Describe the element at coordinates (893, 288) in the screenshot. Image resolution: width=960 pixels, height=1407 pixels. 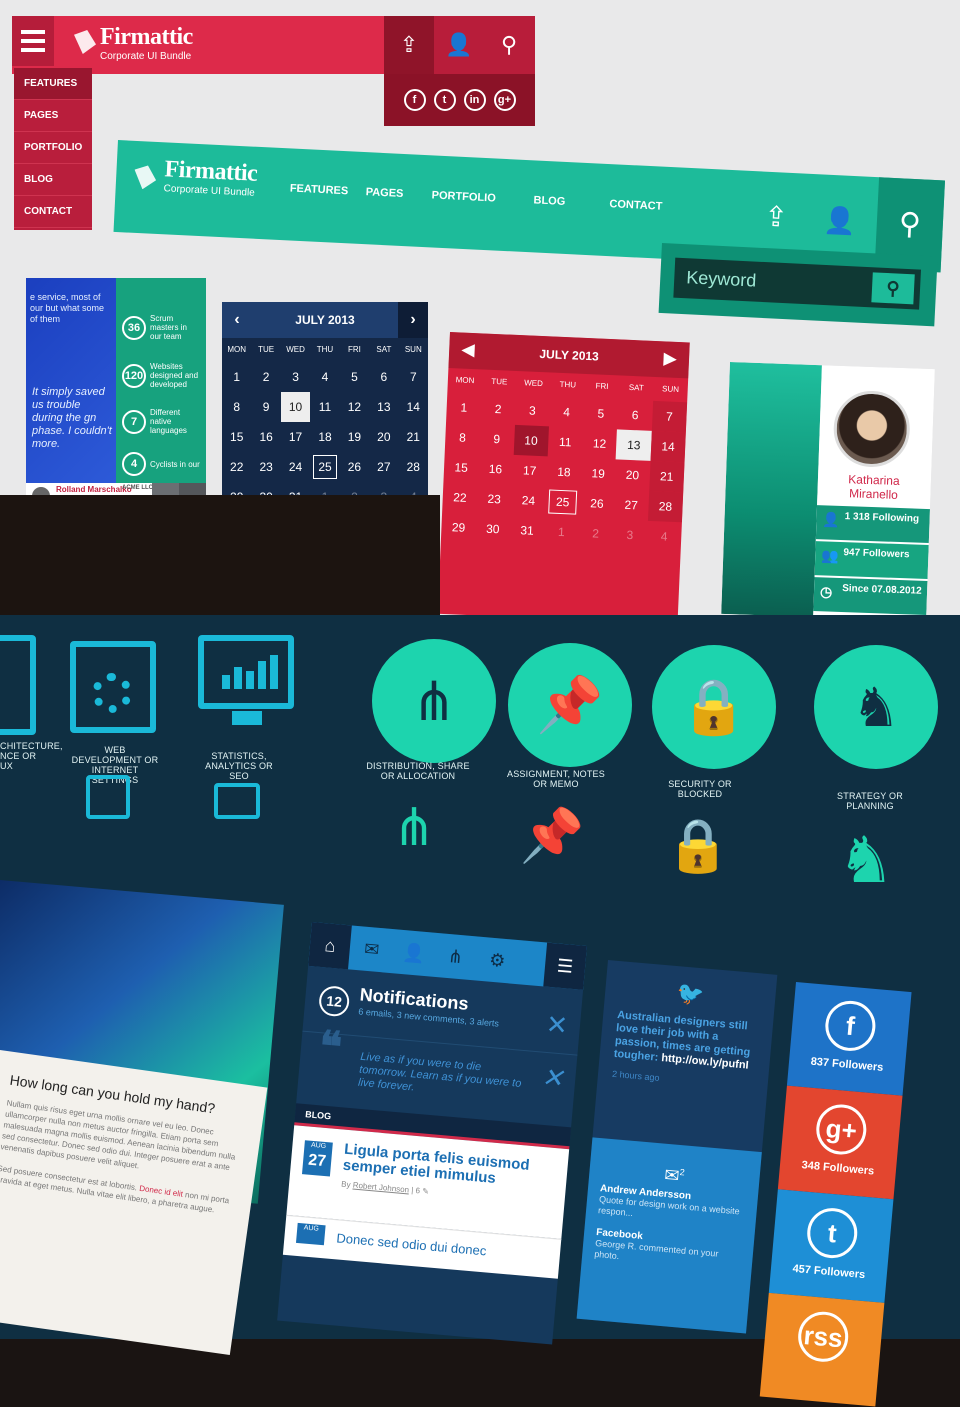
I see `search-submit-icon: ⚲` at that location.